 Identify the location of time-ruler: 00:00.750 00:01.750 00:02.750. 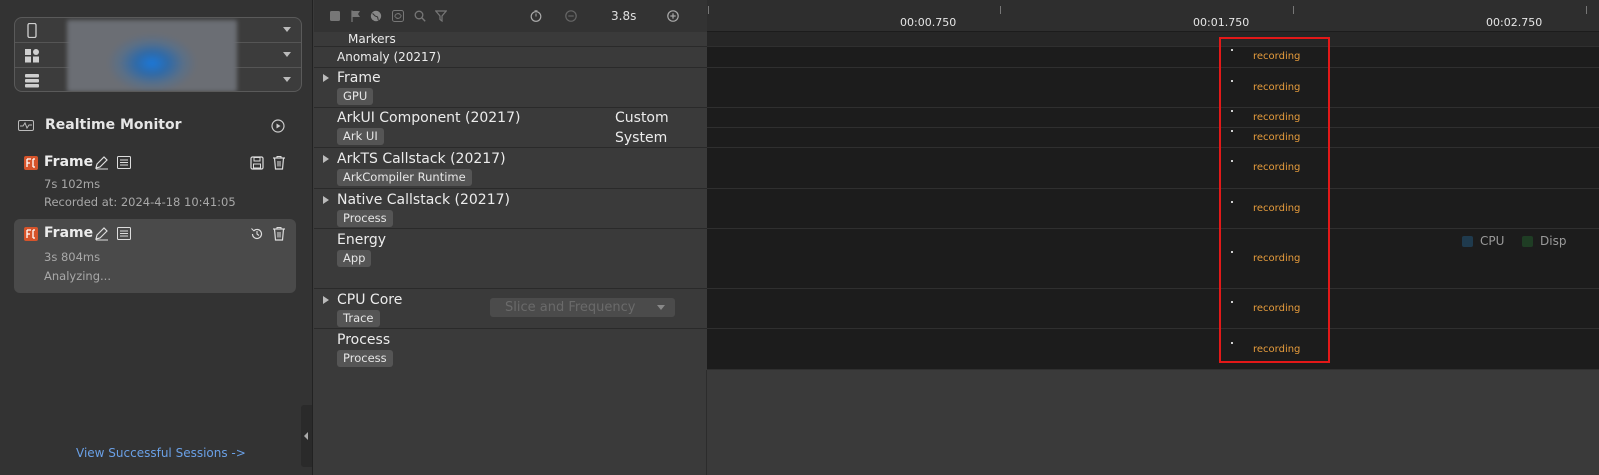
(1153, 16).